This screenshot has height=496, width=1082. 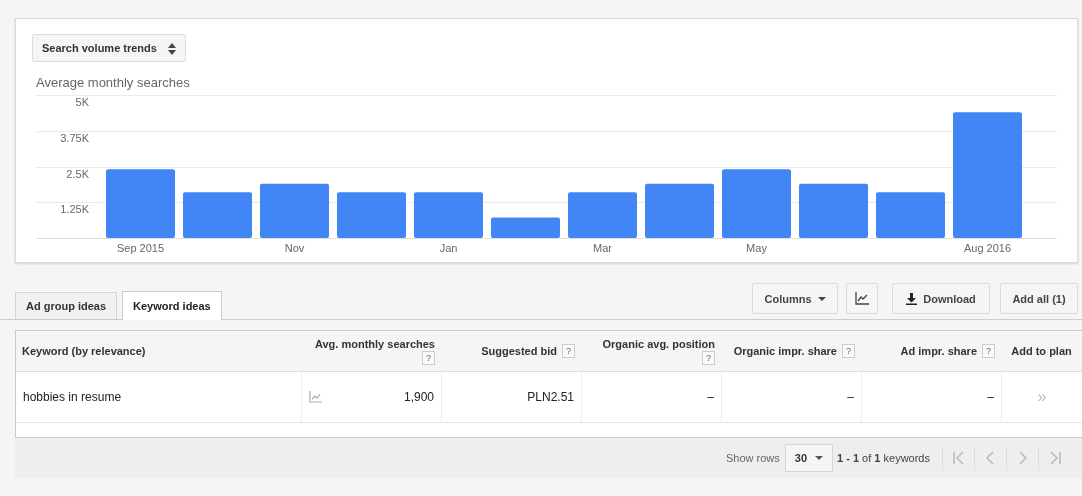 I want to click on show-rows-label: Show rows, so click(x=753, y=458).